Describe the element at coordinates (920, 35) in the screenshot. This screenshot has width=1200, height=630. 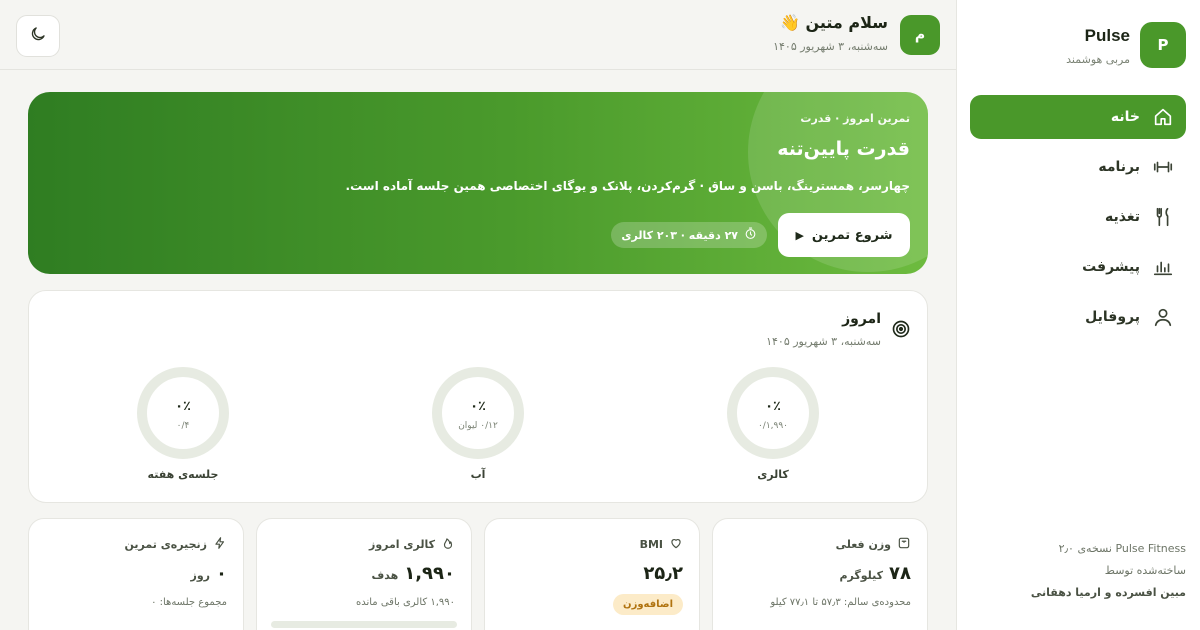
I see `user-avatar: م` at that location.